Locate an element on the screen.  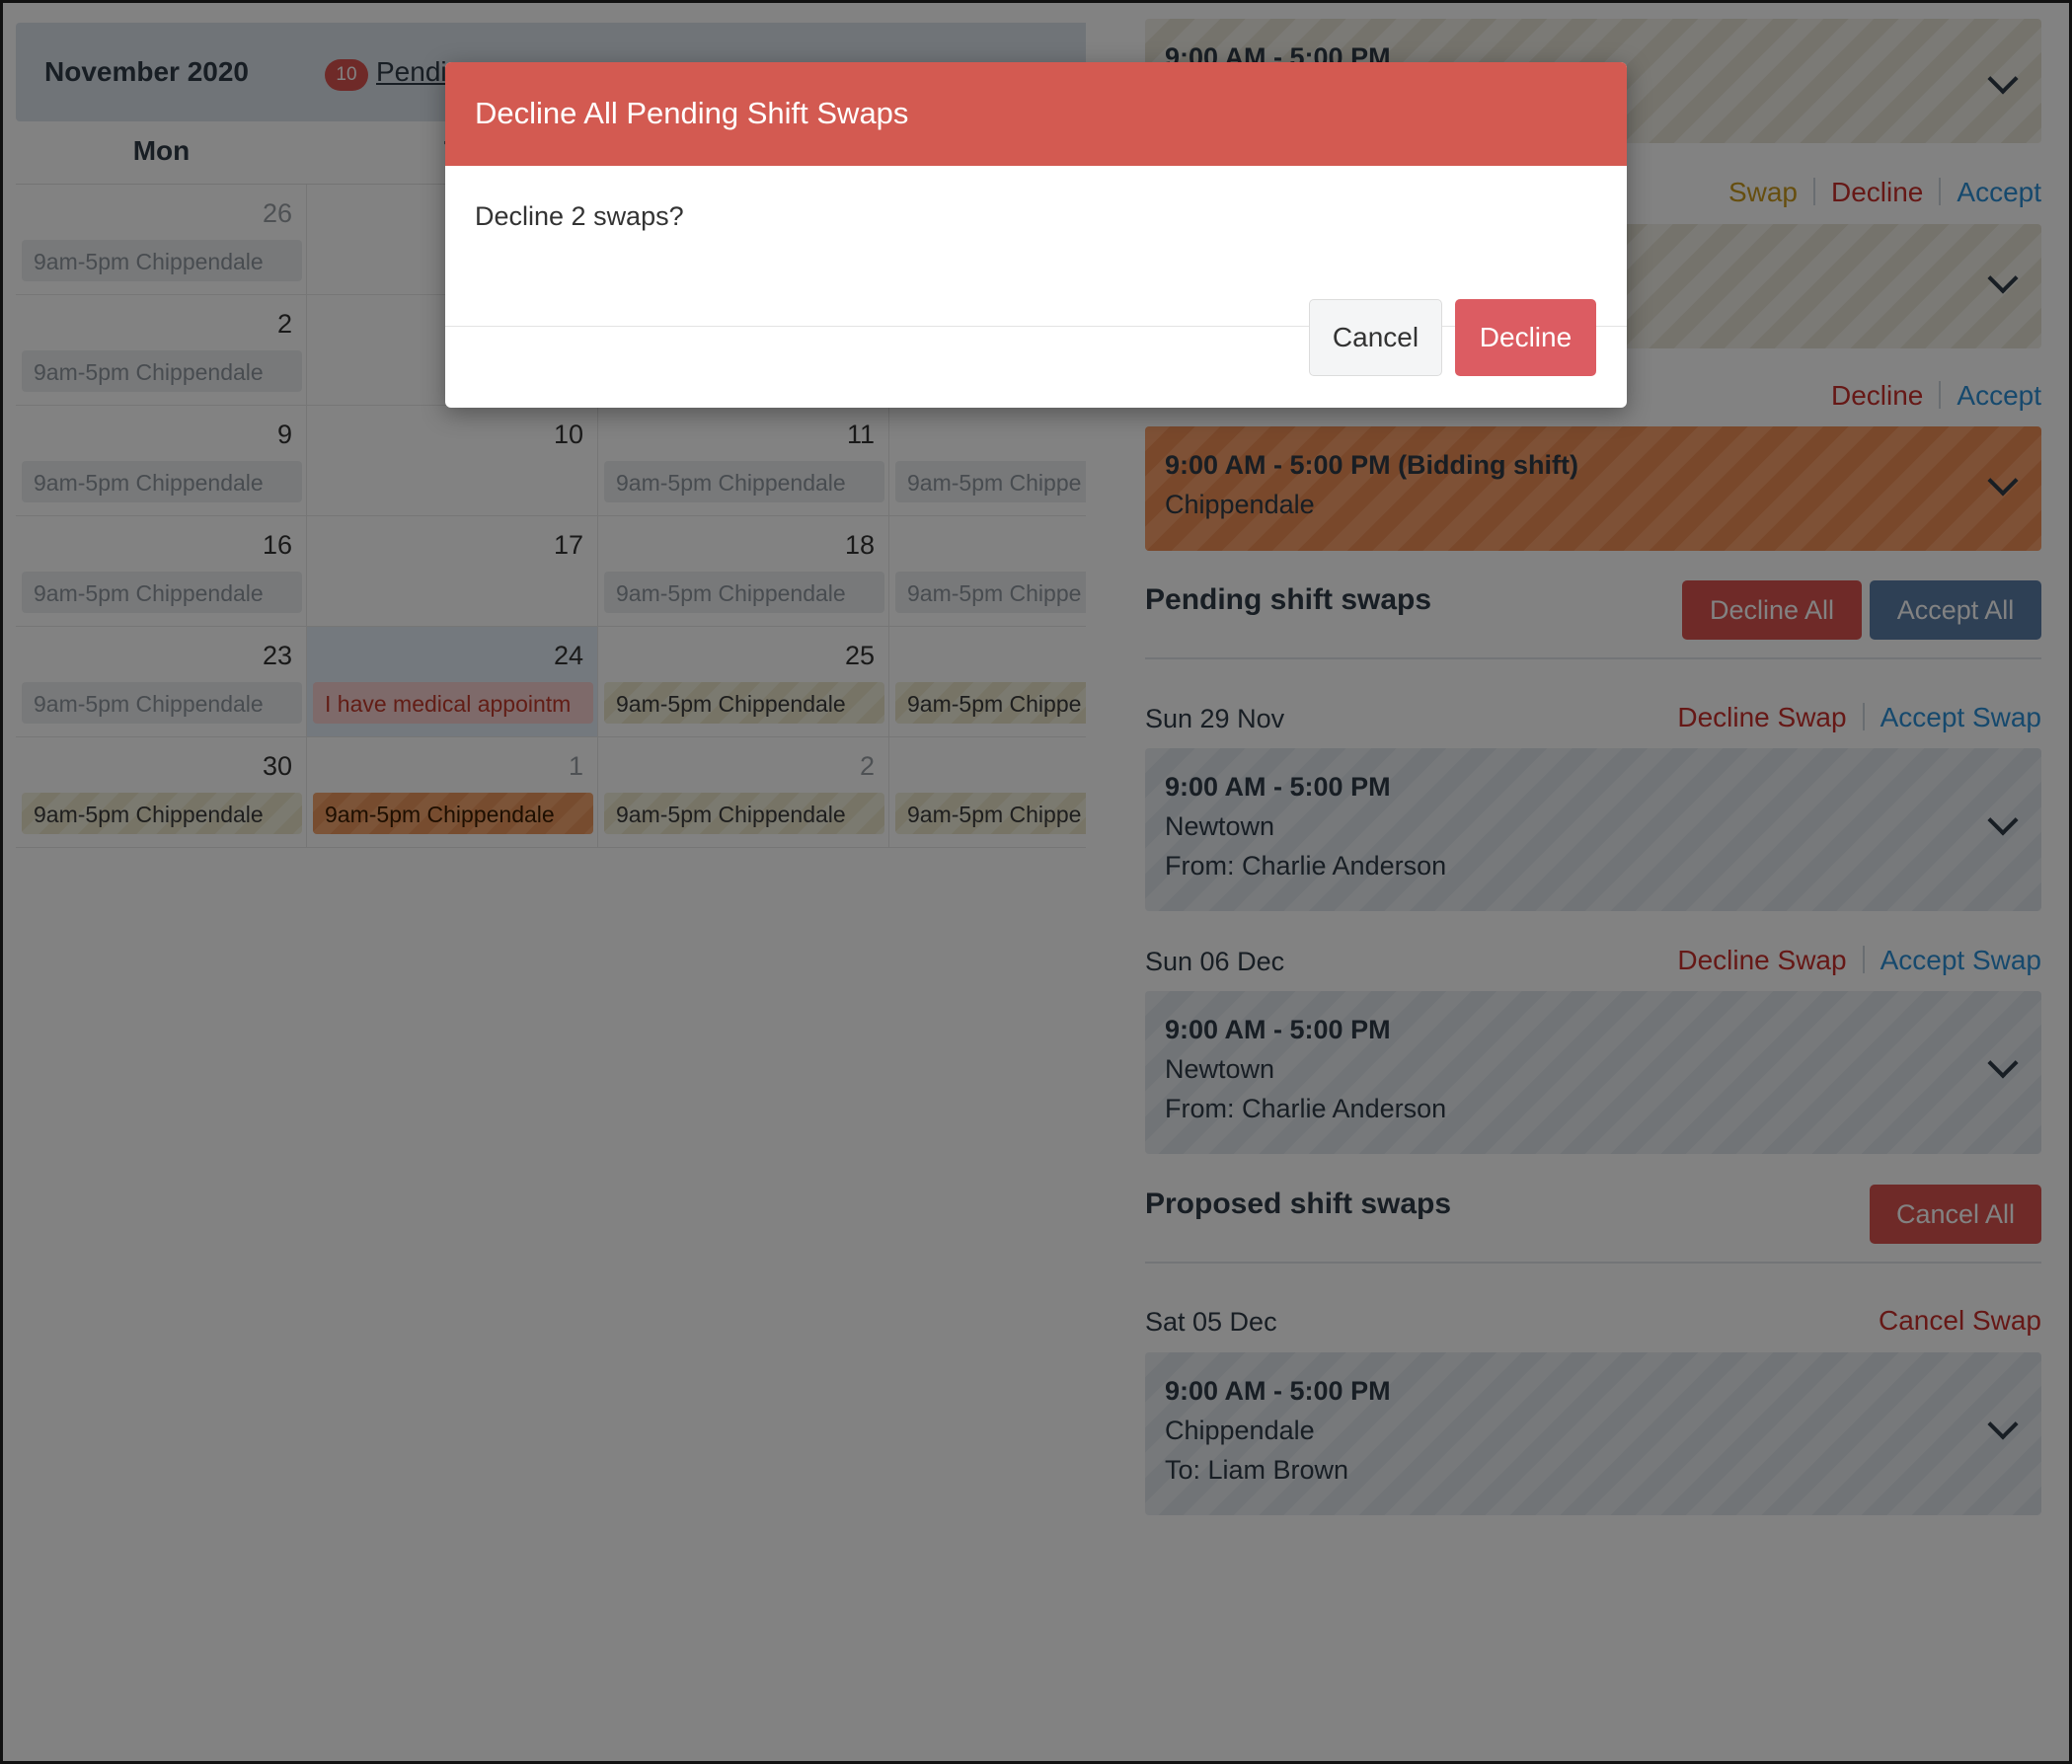
dialog-title: Decline All Pending Shift Swaps is located at coordinates (692, 113).